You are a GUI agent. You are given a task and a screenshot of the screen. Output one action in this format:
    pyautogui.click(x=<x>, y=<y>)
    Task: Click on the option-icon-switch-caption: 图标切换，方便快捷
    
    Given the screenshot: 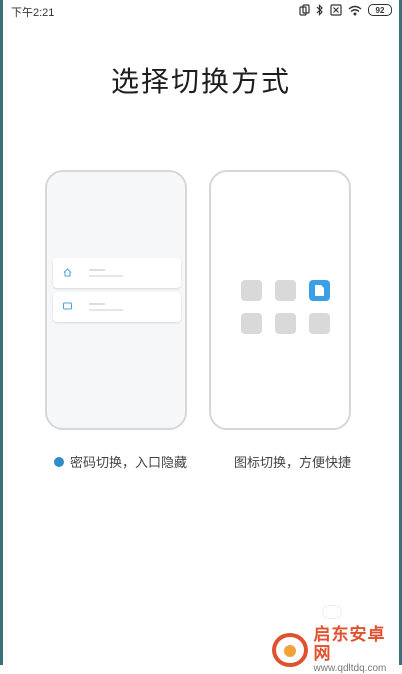 What is the action you would take?
    pyautogui.click(x=292, y=461)
    